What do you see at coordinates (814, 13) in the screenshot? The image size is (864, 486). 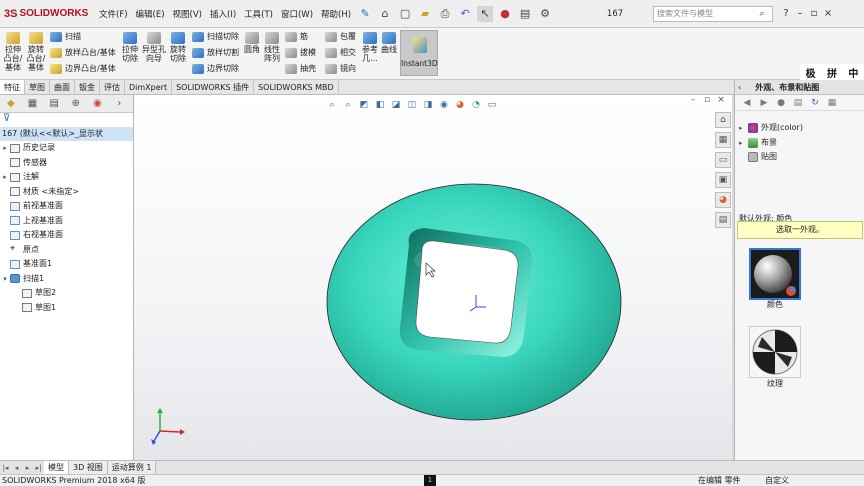 I see `restore-button: ▫` at bounding box center [814, 13].